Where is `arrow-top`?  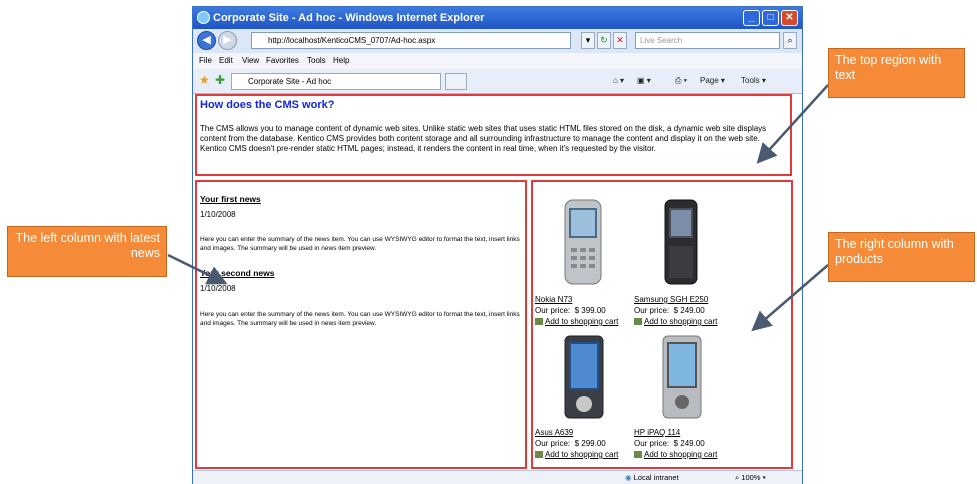 arrow-top is located at coordinates (792, 124).